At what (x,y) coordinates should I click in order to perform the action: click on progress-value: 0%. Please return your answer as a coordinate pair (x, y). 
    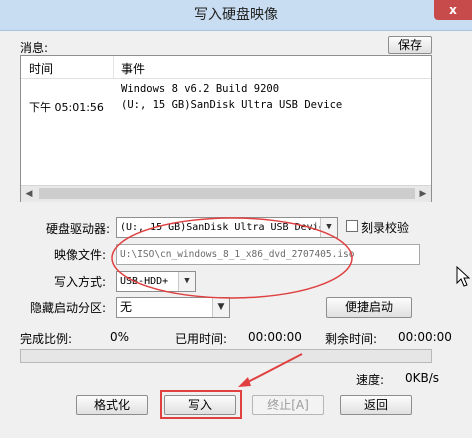
    Looking at the image, I should click on (120, 337).